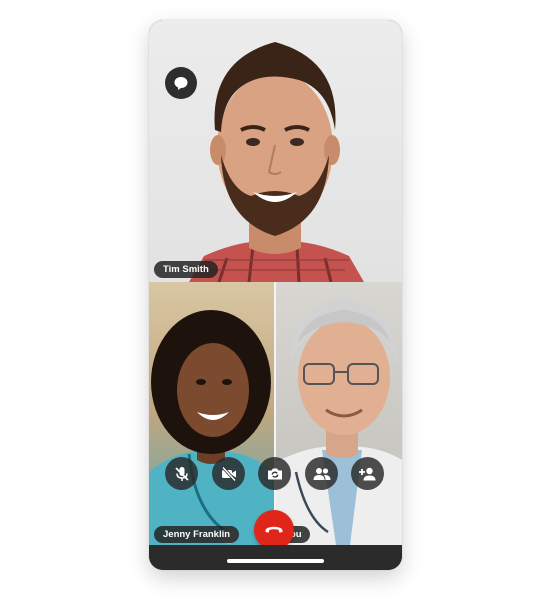  What do you see at coordinates (275, 557) in the screenshot?
I see `bottom-bar` at bounding box center [275, 557].